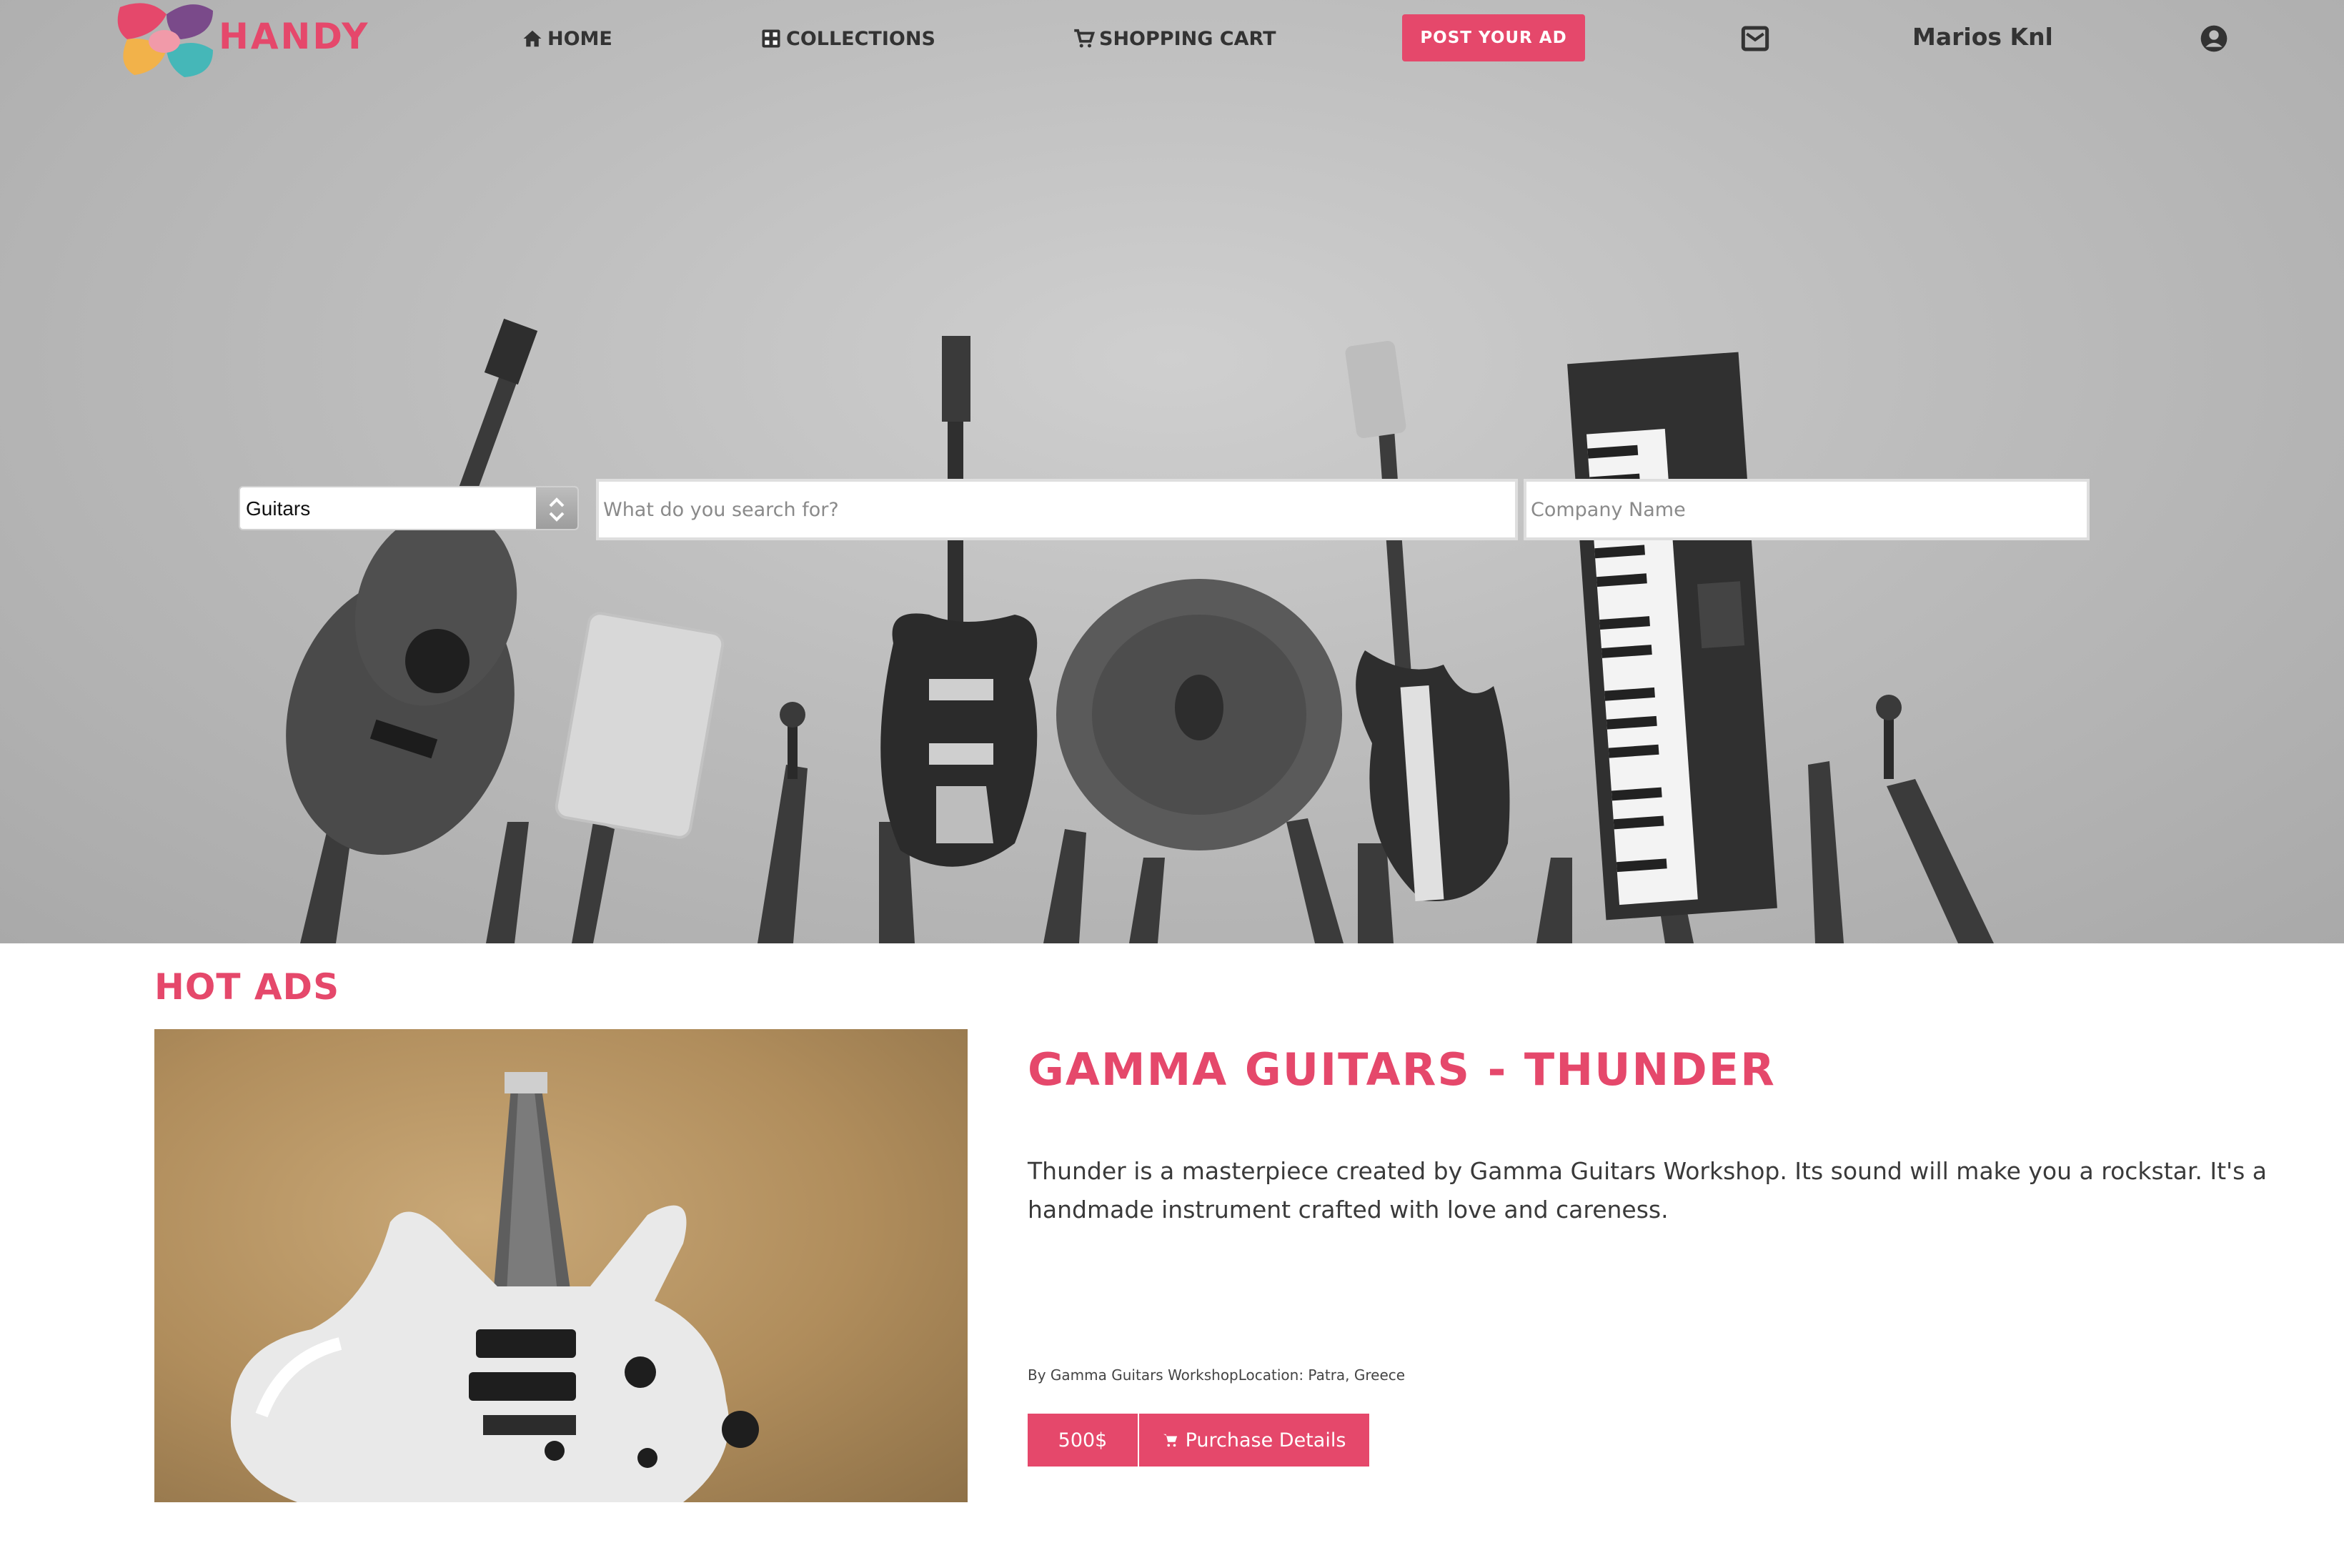  I want to click on brand-name: HANDY, so click(294, 36).